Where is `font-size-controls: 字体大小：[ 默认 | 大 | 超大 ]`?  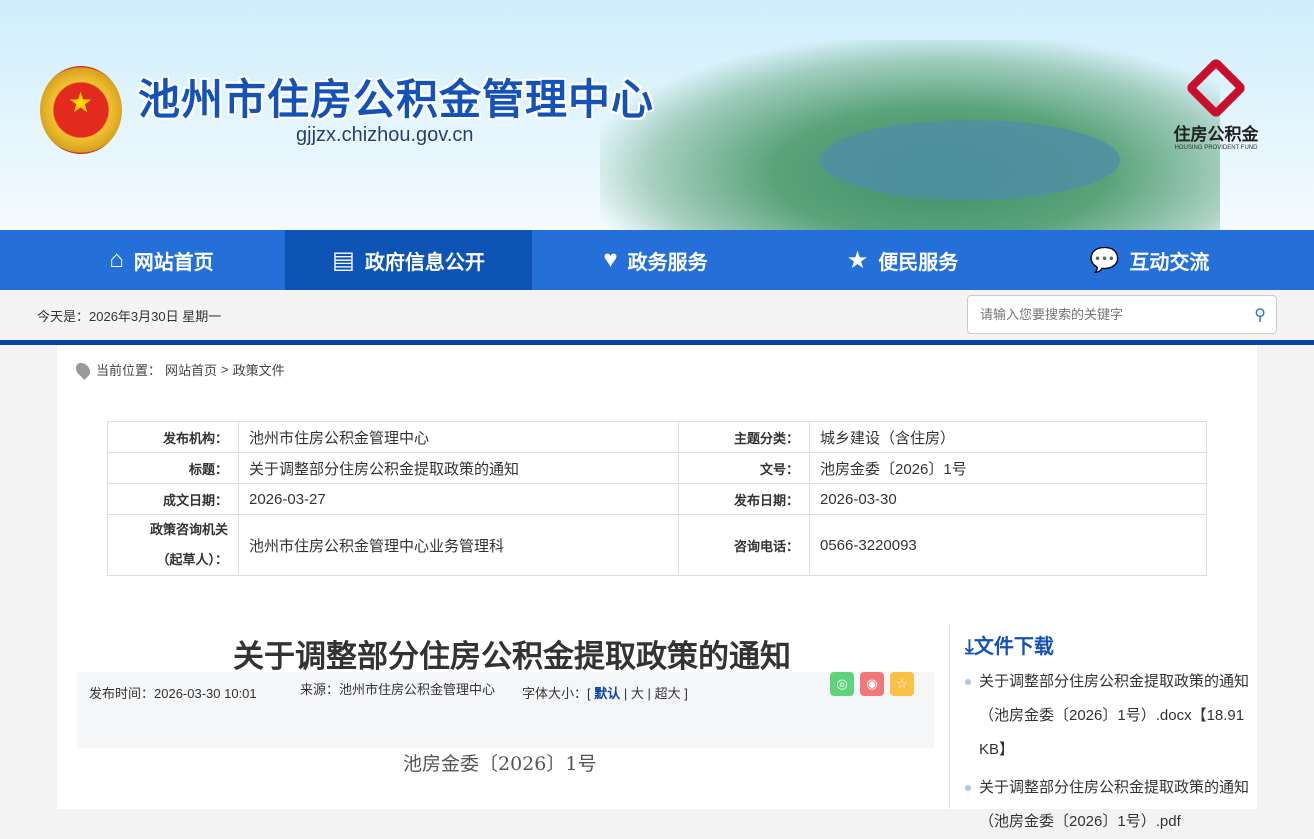
font-size-controls: 字体大小：[ 默认 | 大 | 超大 ] is located at coordinates (605, 692).